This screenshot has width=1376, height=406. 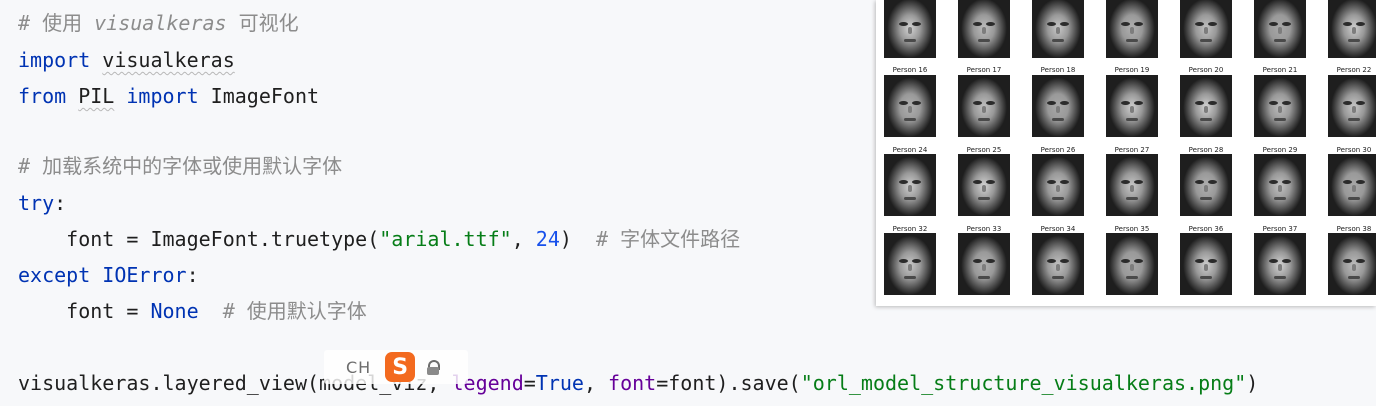 I want to click on person-label: Person 20, so click(x=1206, y=70).